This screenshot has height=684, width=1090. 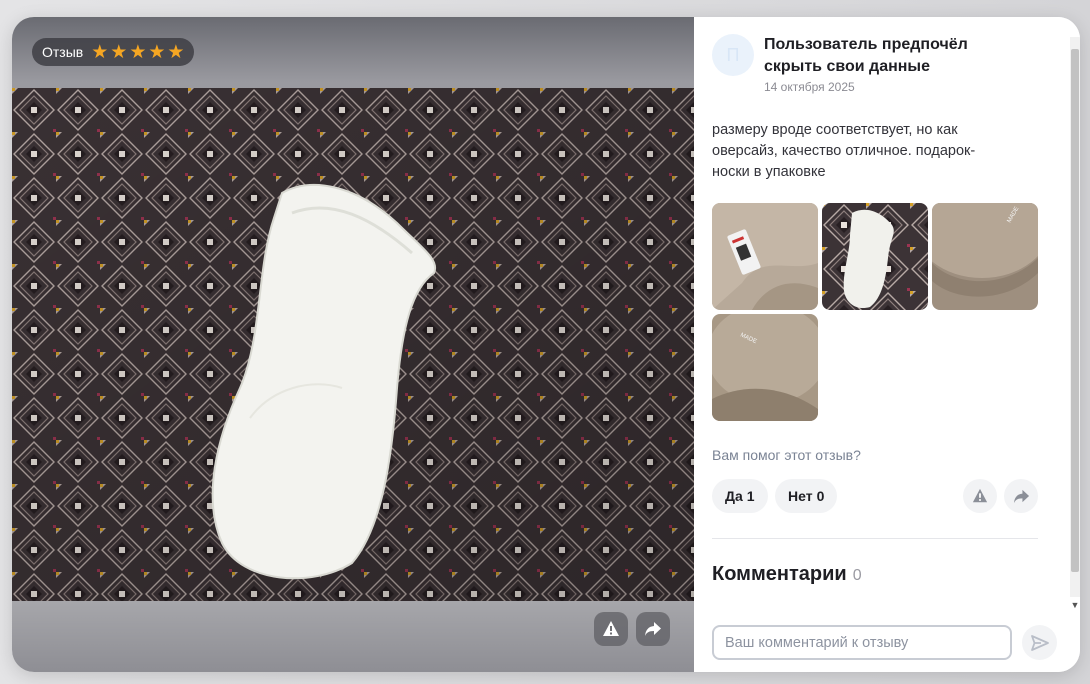 I want to click on divider, so click(x=875, y=538).